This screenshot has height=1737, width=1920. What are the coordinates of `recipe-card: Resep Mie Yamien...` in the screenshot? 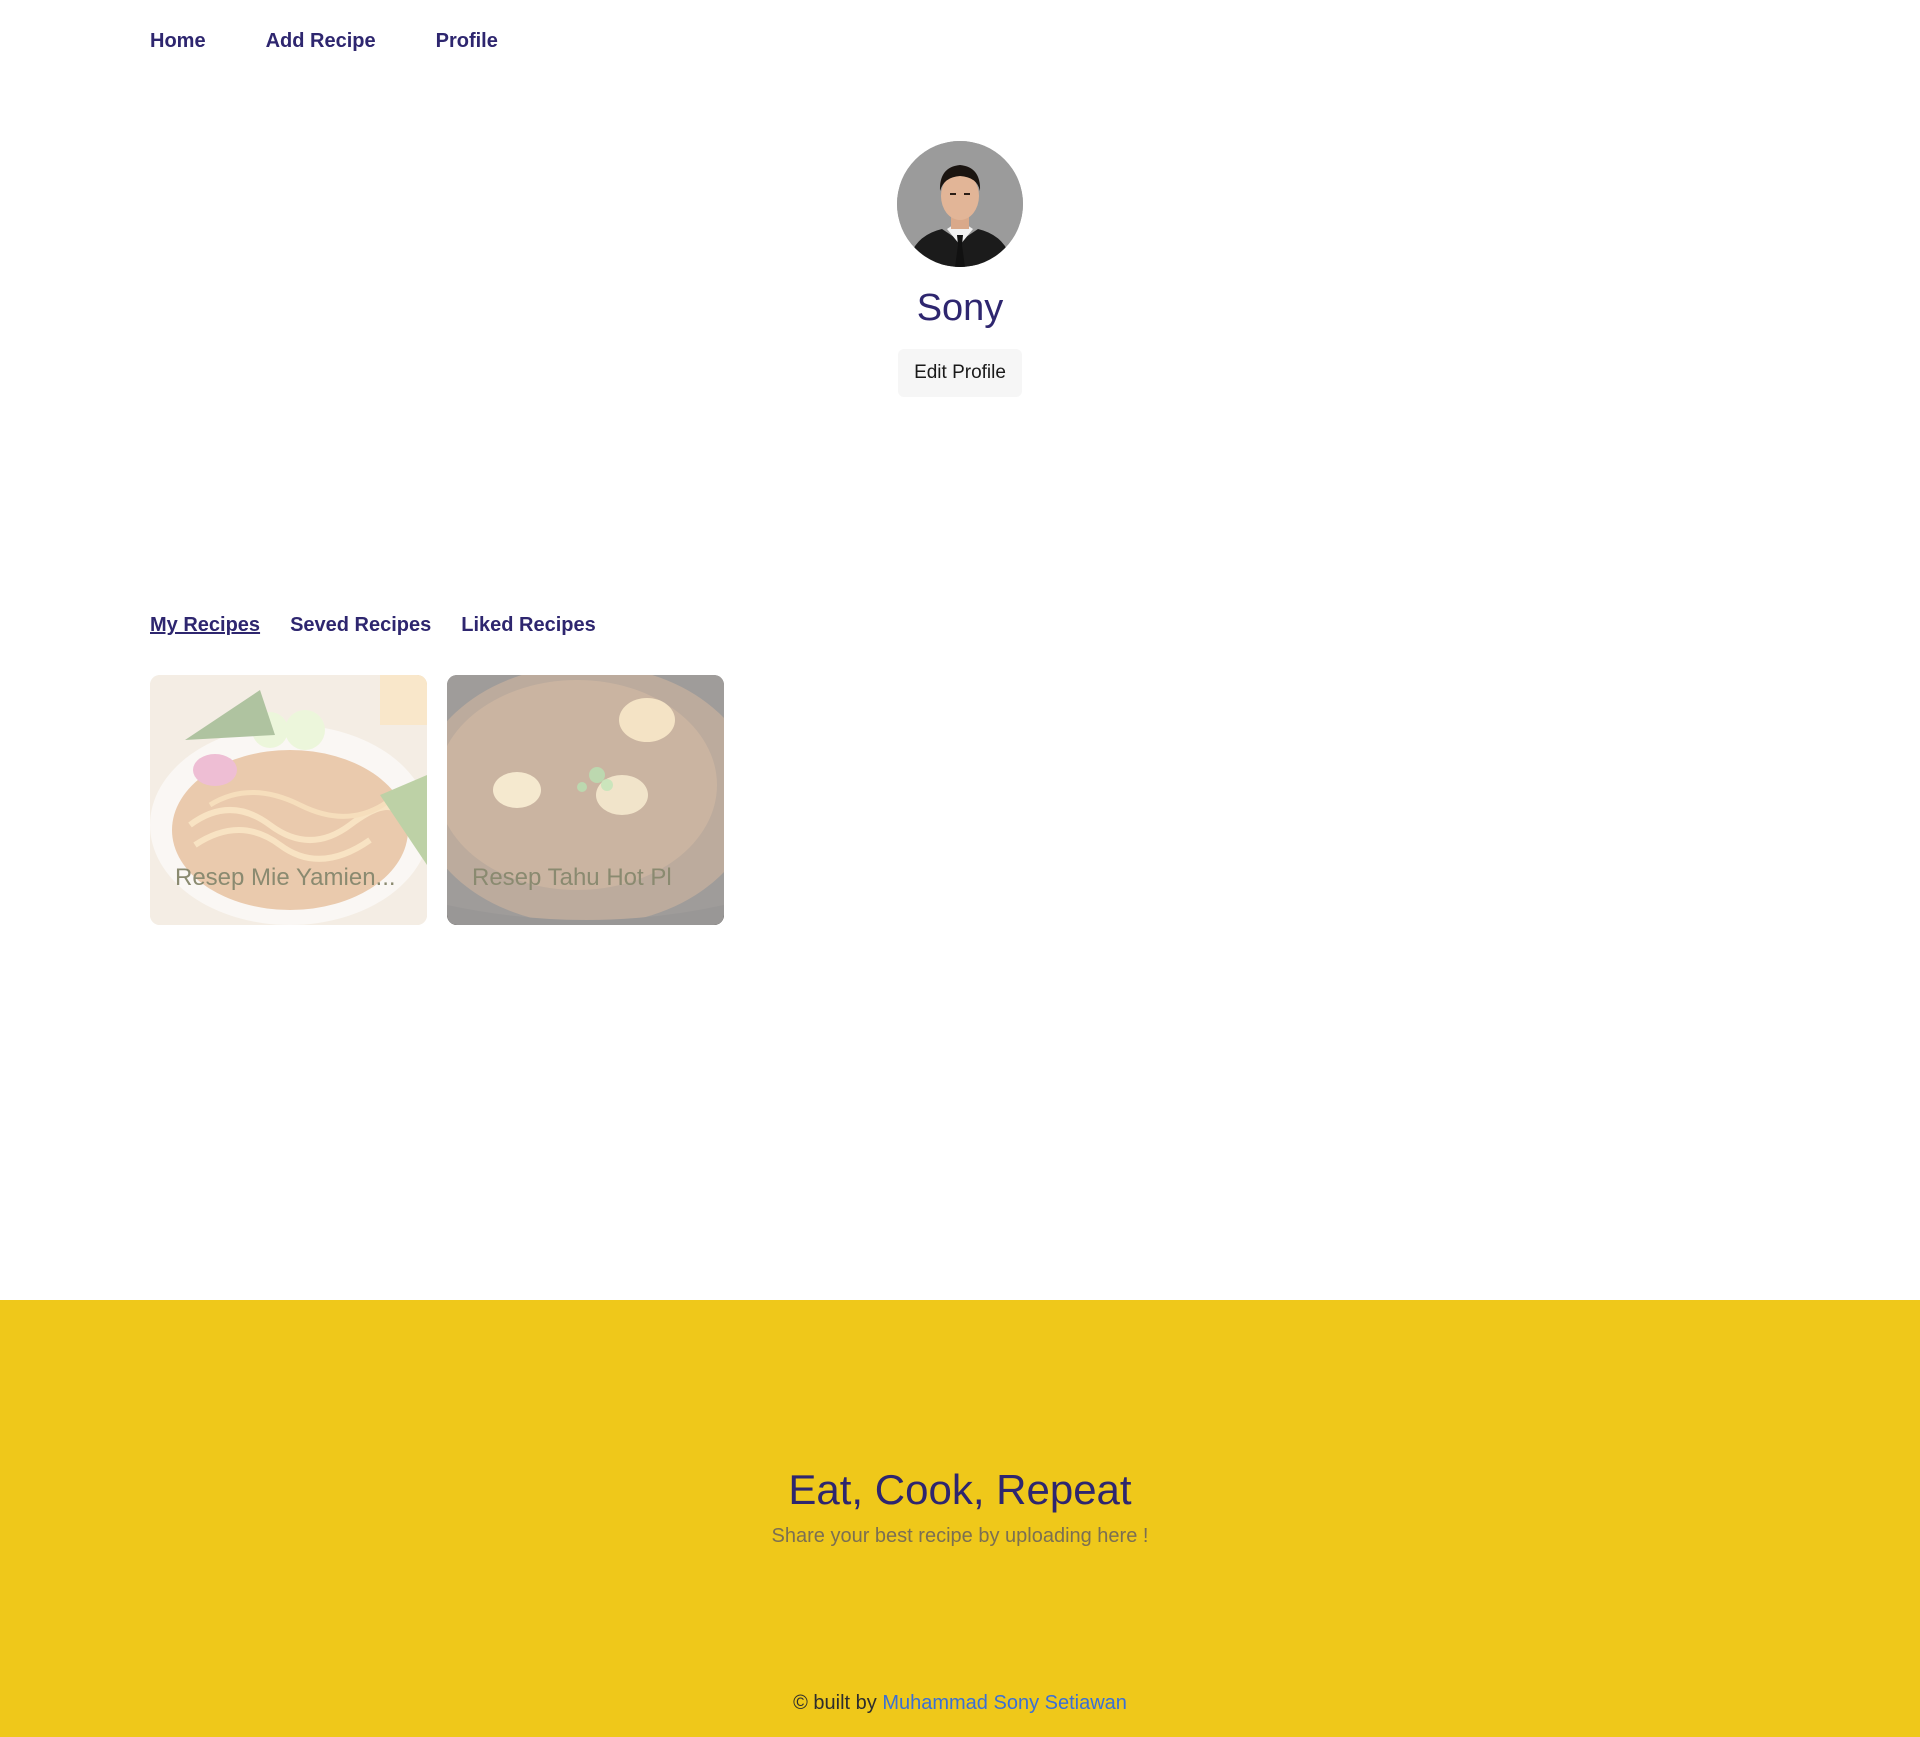 It's located at (288, 800).